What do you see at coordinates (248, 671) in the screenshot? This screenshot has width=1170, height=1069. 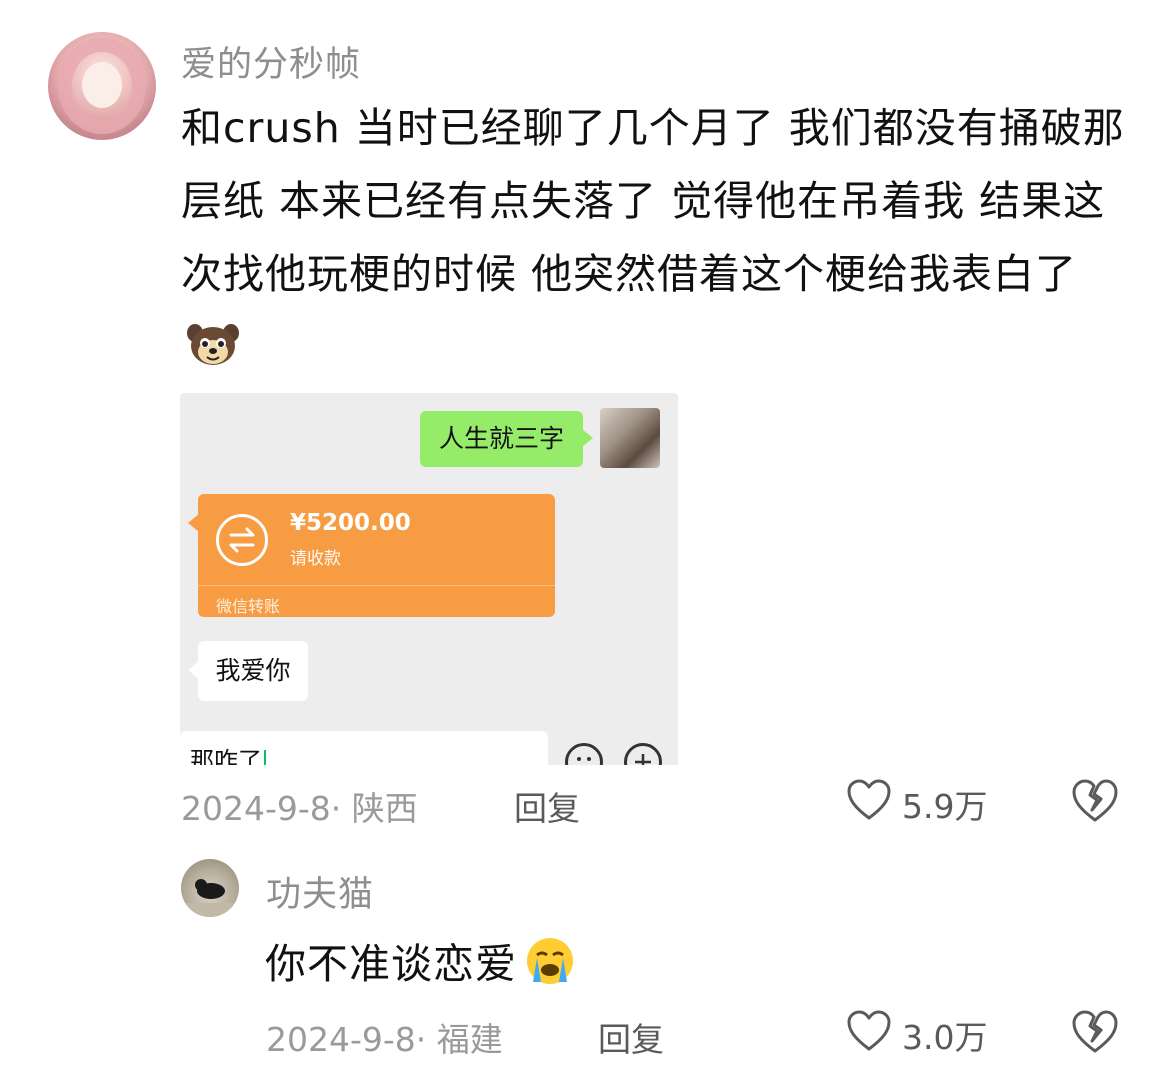 I see `received-message-bubble: 我爱你` at bounding box center [248, 671].